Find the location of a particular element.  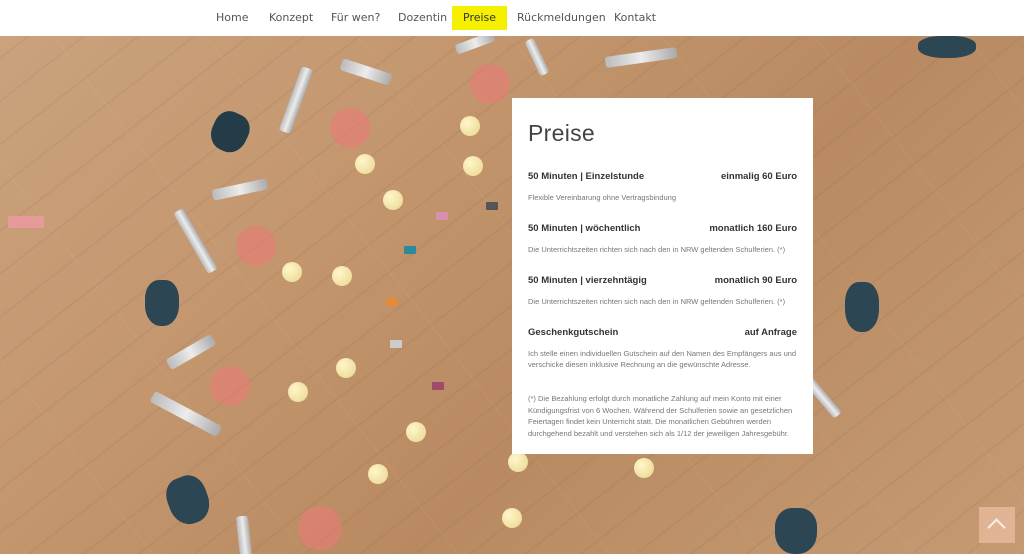

nav-rueckmeldungen: Rückmeldungen is located at coordinates (561, 18).